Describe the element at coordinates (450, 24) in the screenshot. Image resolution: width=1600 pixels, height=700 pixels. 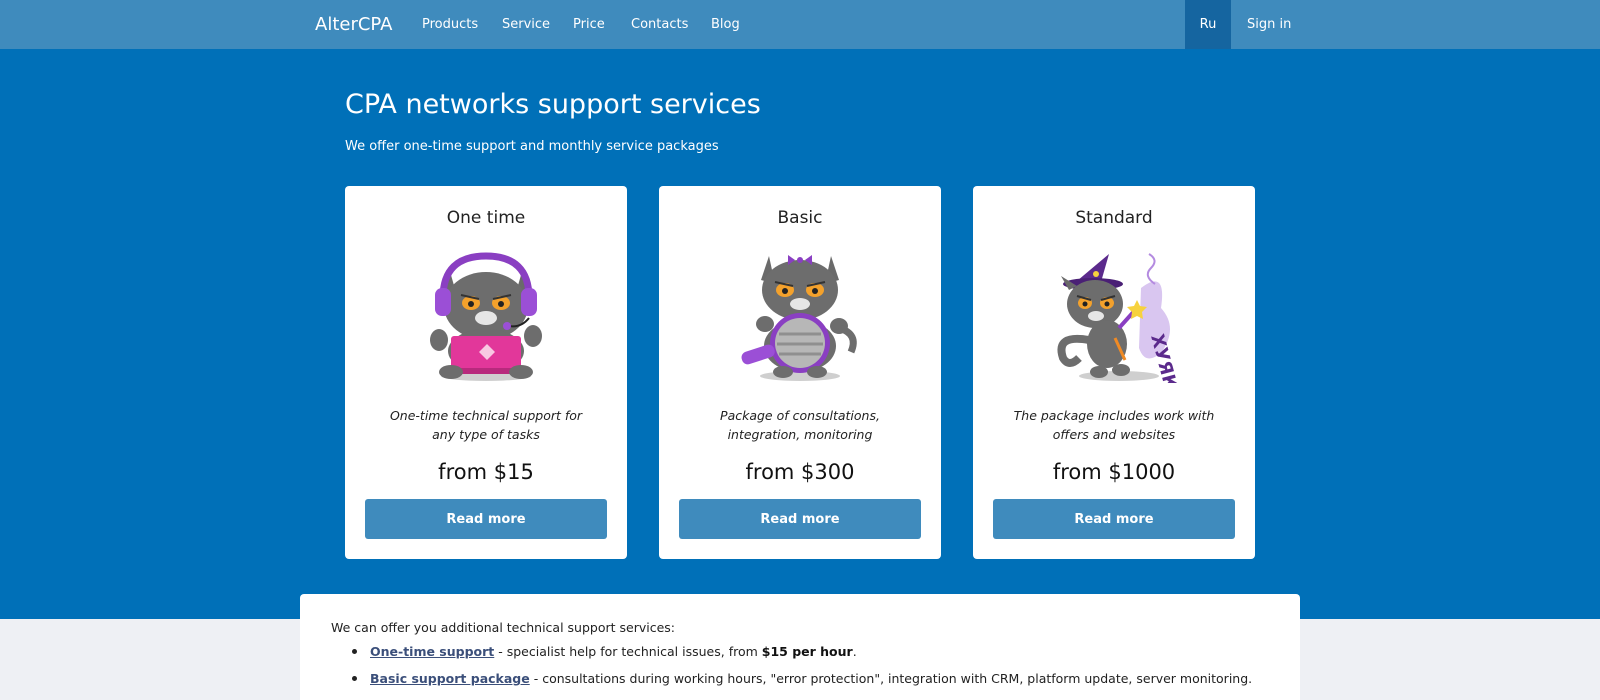
I see `nav-link-products: Products` at that location.